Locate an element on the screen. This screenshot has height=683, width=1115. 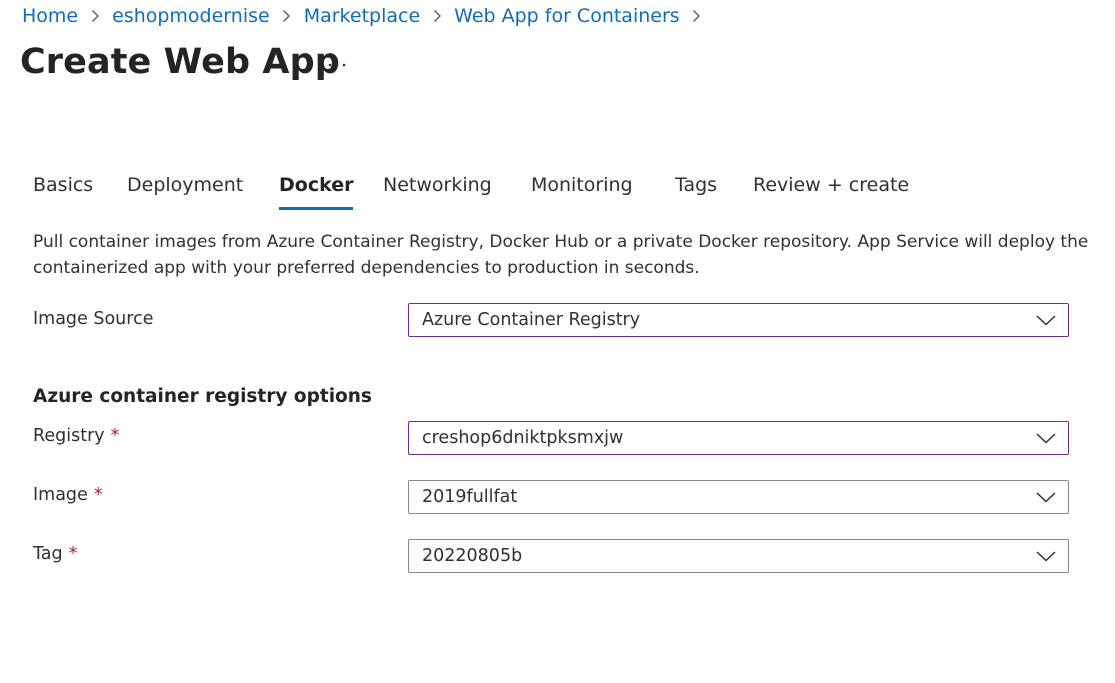
registry-options-heading: Azure container registry options is located at coordinates (202, 396).